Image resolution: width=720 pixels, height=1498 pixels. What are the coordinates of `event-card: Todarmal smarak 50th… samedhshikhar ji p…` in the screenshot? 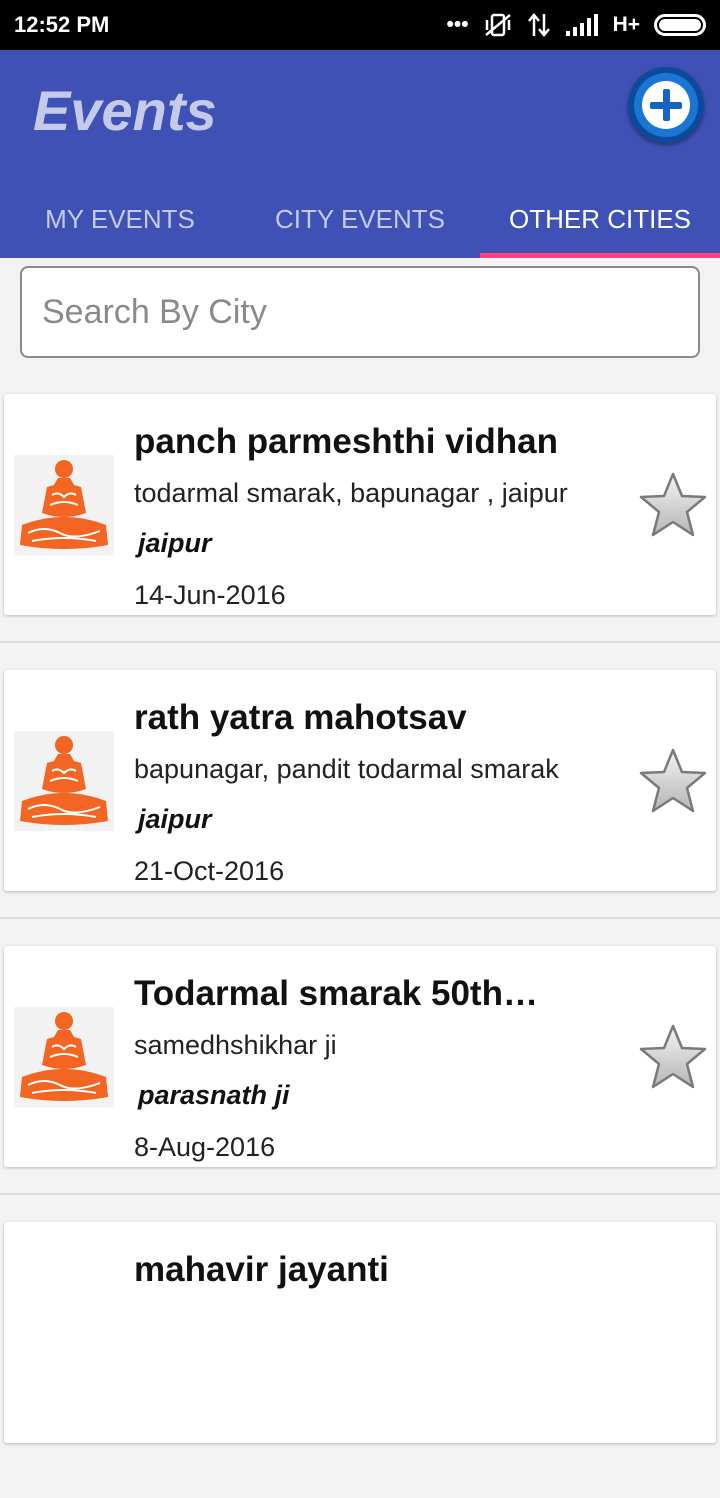 It's located at (360, 1056).